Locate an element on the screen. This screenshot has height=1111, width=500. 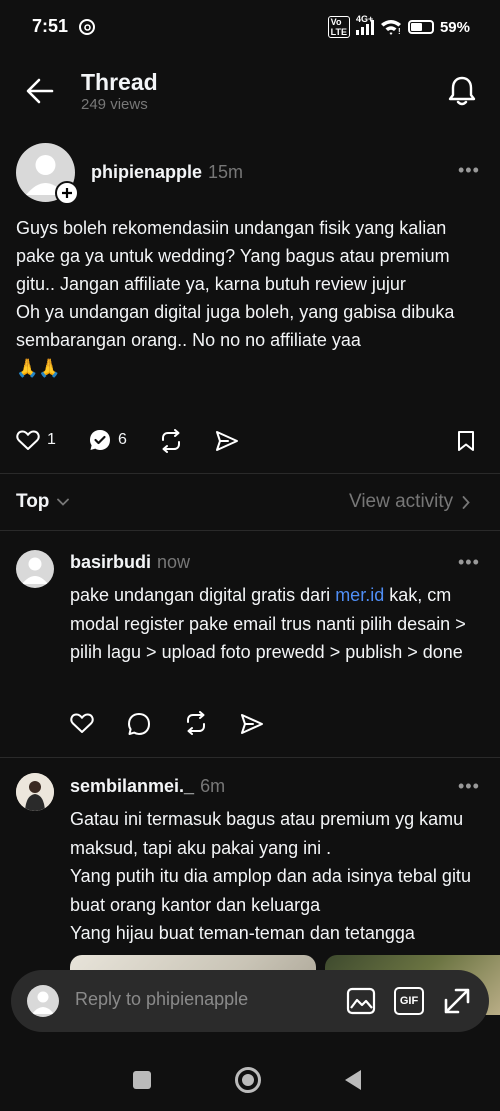
reply-username: basirbudi is located at coordinates (110, 562).